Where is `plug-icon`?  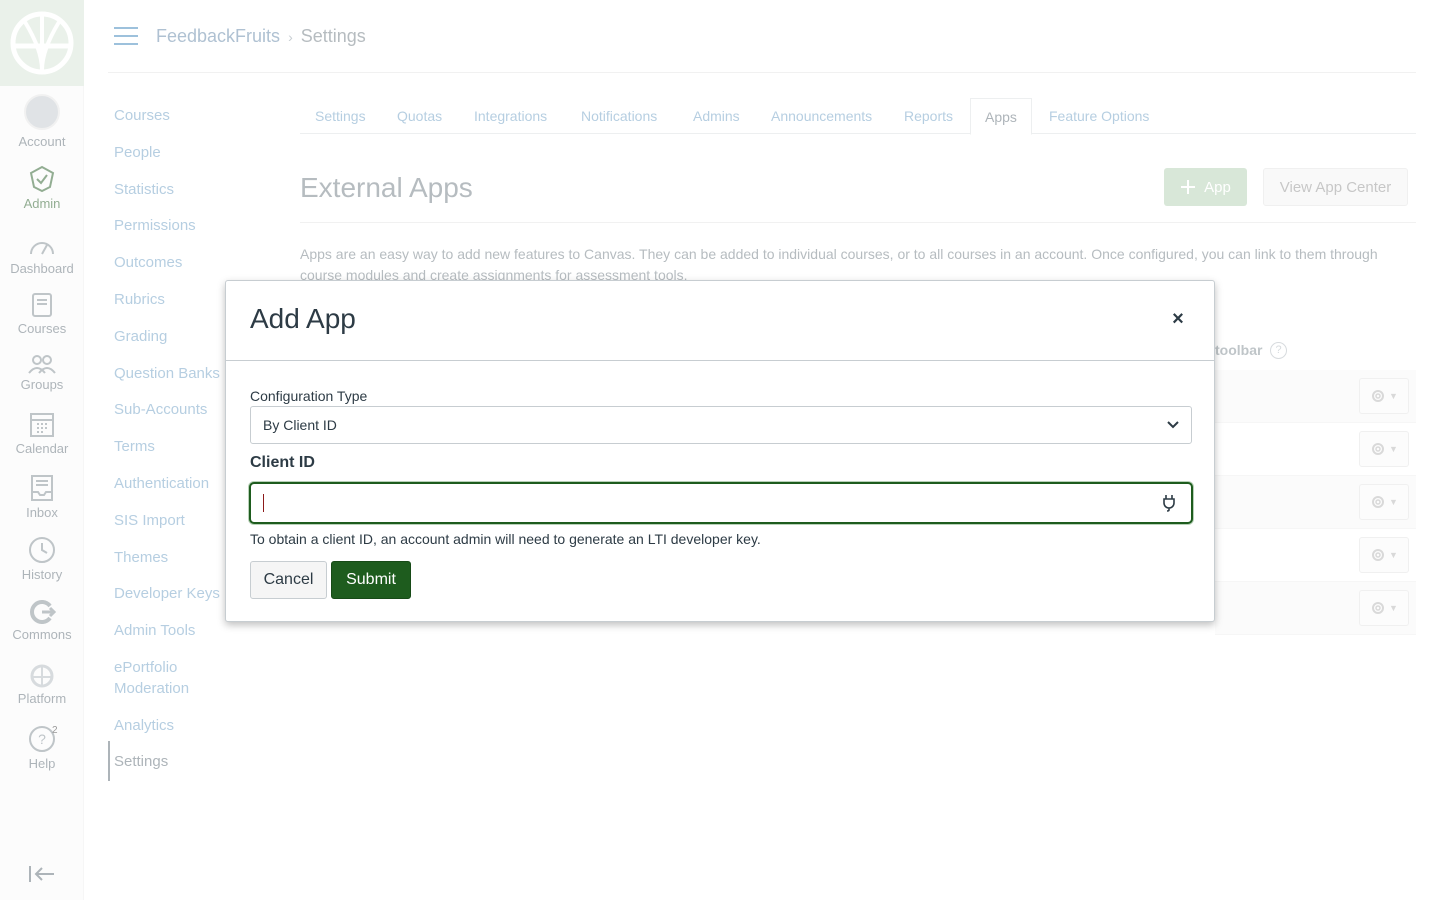 plug-icon is located at coordinates (1169, 503).